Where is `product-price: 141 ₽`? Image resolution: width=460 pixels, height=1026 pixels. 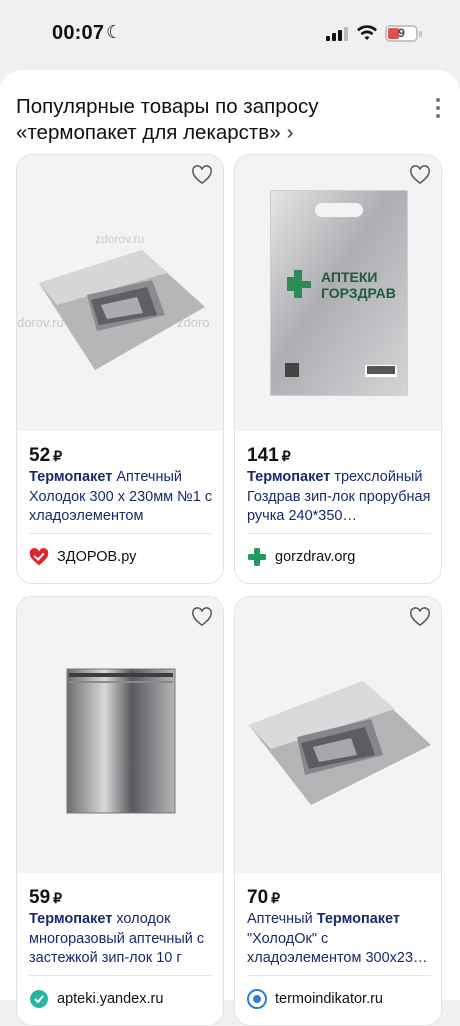
product-price: 141 ₽ is located at coordinates (269, 455).